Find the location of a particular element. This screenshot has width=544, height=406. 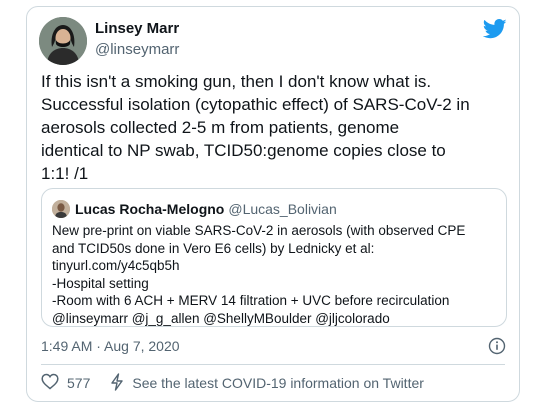

tweet-author: Linsey Marr @linseymarr is located at coordinates (137, 39).